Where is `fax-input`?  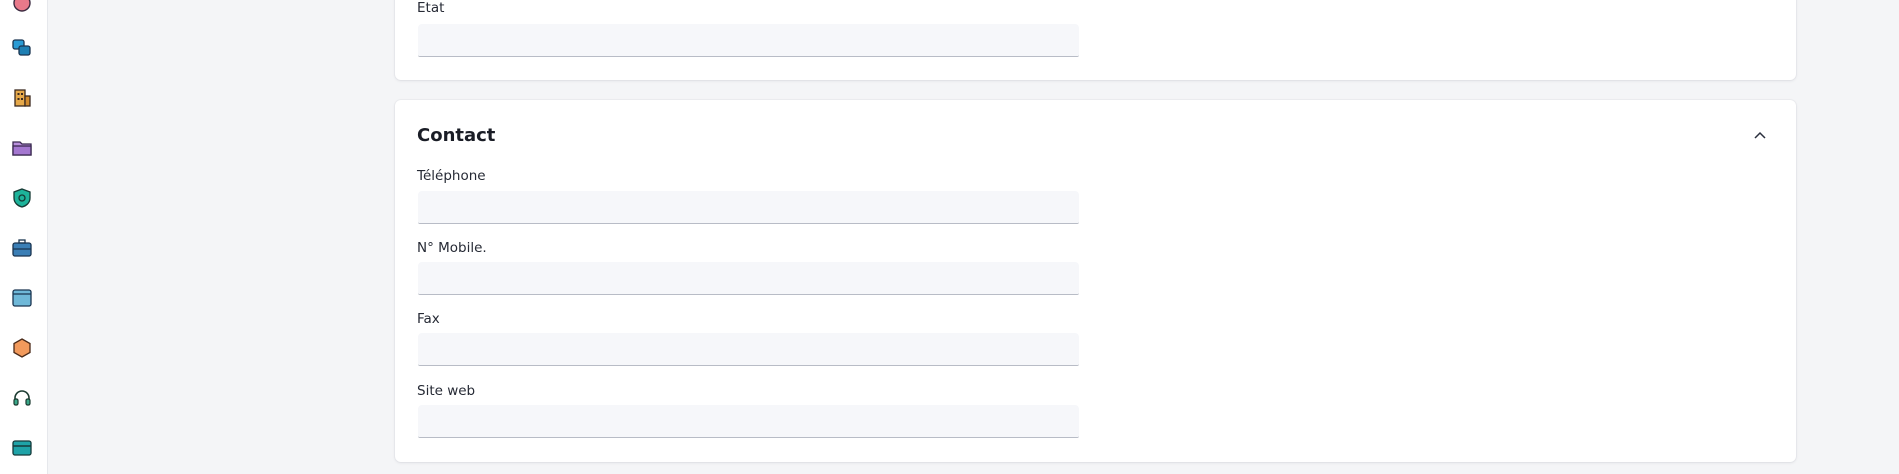 fax-input is located at coordinates (748, 349).